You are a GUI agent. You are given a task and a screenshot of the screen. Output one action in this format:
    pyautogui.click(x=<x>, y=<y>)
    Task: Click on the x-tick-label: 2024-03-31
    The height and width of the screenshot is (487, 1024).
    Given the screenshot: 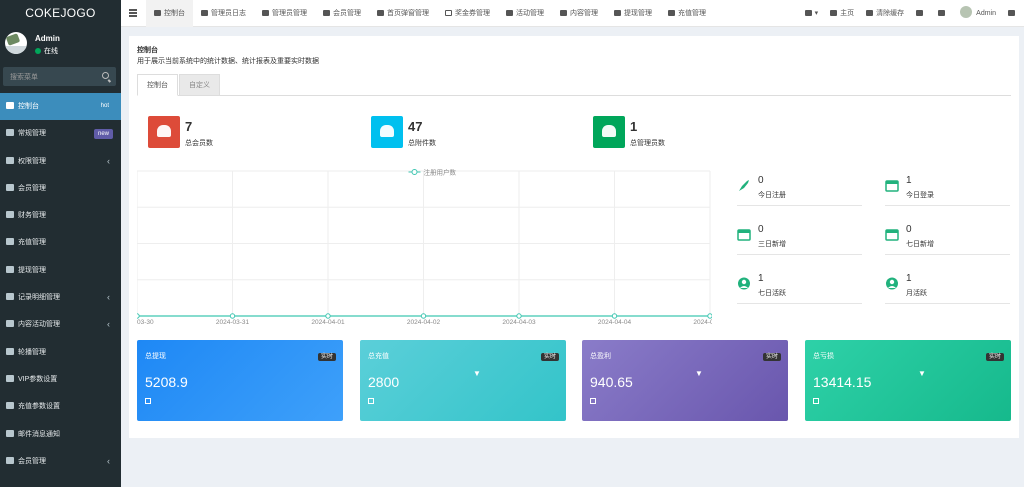 What is the action you would take?
    pyautogui.click(x=233, y=322)
    